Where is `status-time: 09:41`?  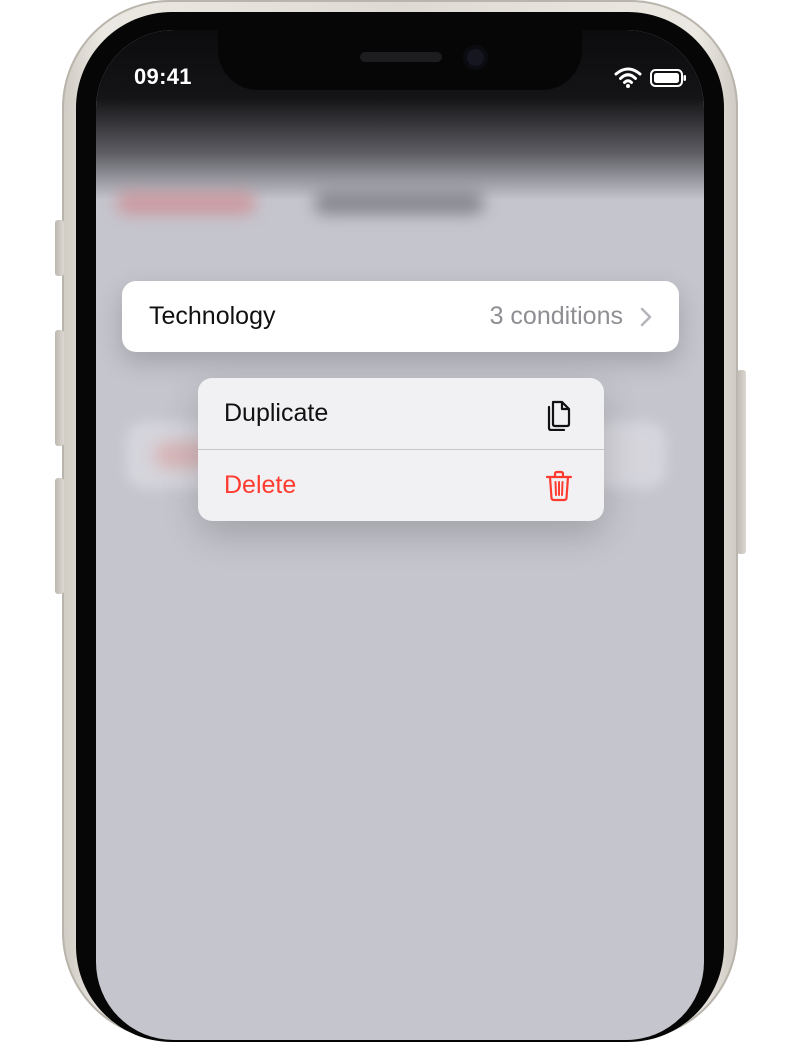
status-time: 09:41 is located at coordinates (163, 76).